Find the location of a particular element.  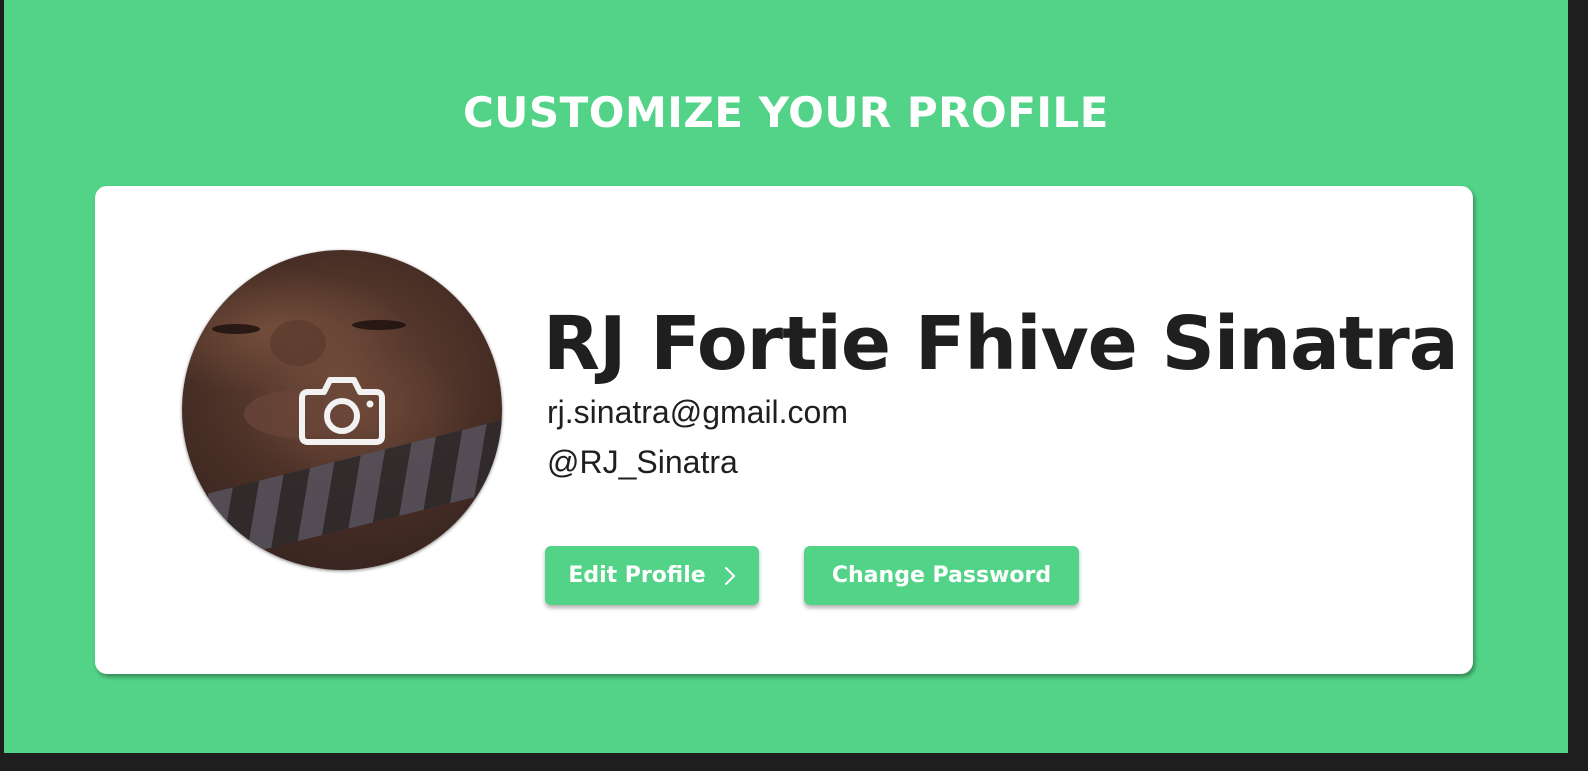

chevron-right-icon is located at coordinates (730, 576).